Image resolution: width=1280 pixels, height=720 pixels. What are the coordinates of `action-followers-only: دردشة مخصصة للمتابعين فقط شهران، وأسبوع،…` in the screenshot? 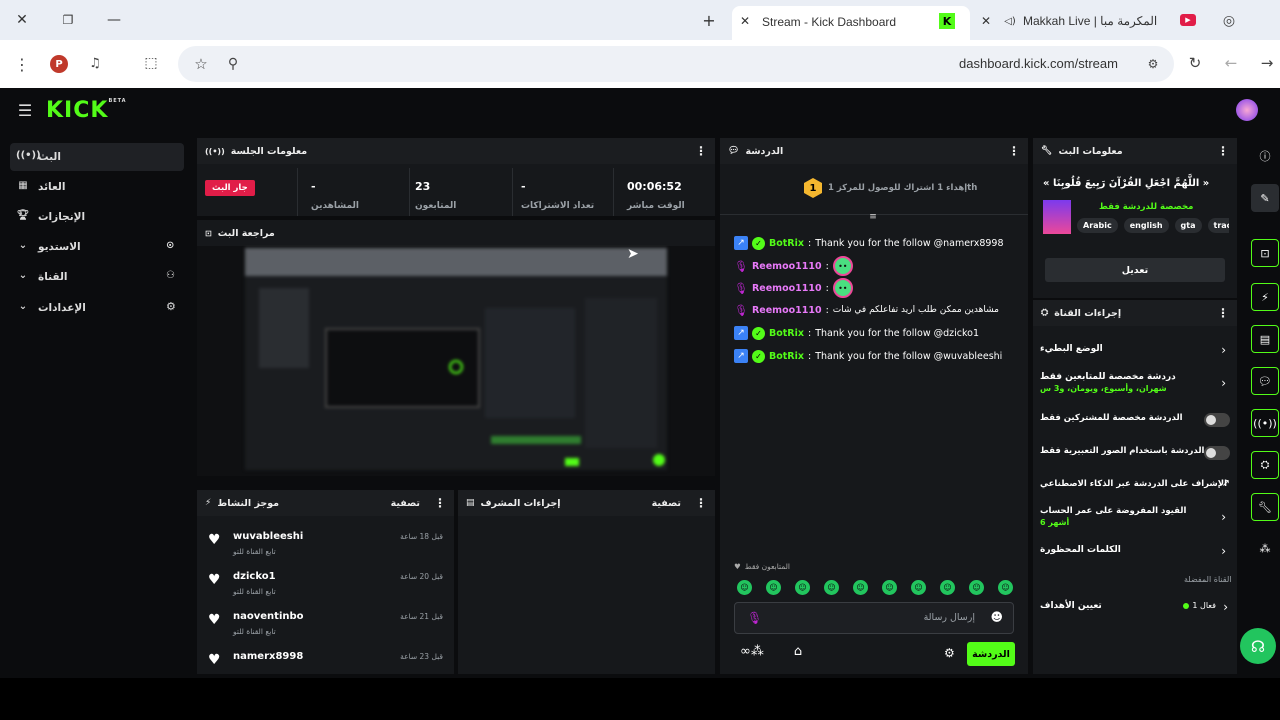 It's located at (1135, 386).